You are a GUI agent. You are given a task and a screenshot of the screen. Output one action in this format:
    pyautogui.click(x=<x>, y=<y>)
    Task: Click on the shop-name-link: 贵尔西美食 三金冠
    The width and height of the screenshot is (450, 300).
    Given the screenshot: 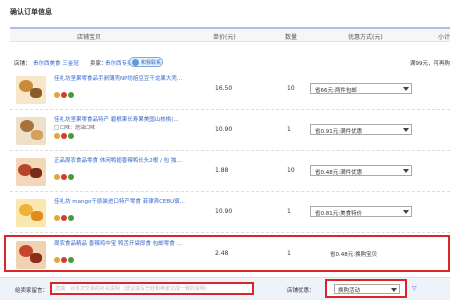 What is the action you would take?
    pyautogui.click(x=56, y=63)
    